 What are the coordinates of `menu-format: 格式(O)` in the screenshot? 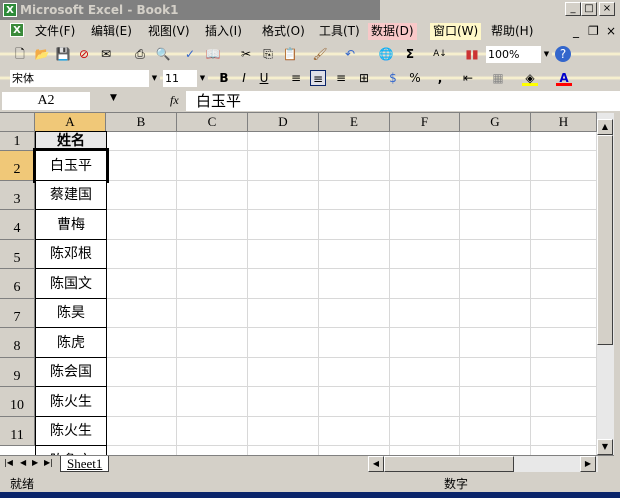 It's located at (283, 31).